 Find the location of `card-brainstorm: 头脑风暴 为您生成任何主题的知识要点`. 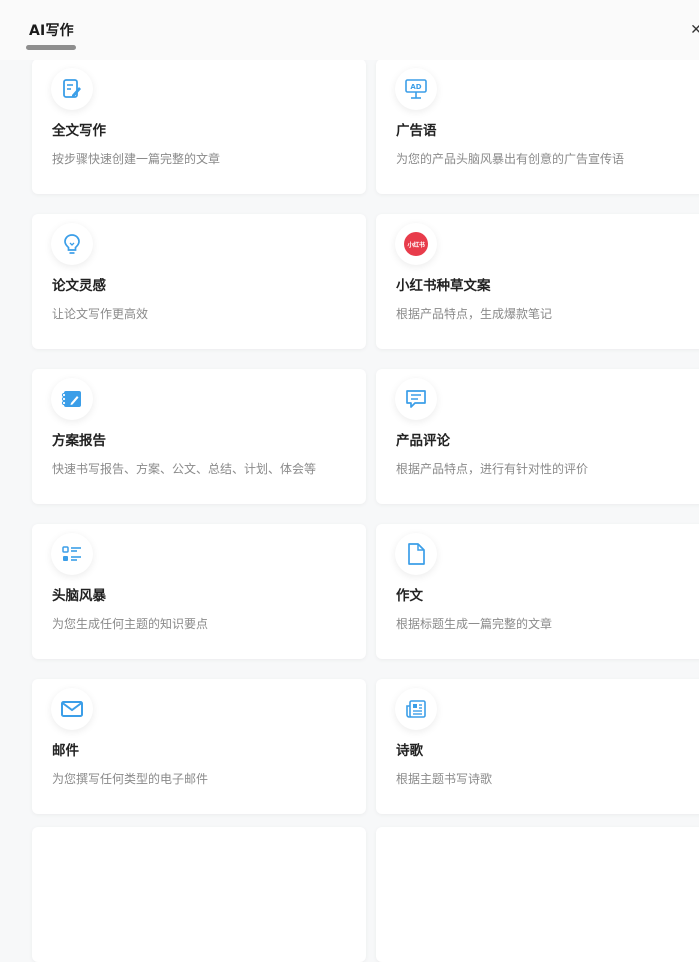

card-brainstorm: 头脑风暴 为您生成任何主题的知识要点 is located at coordinates (199, 591).